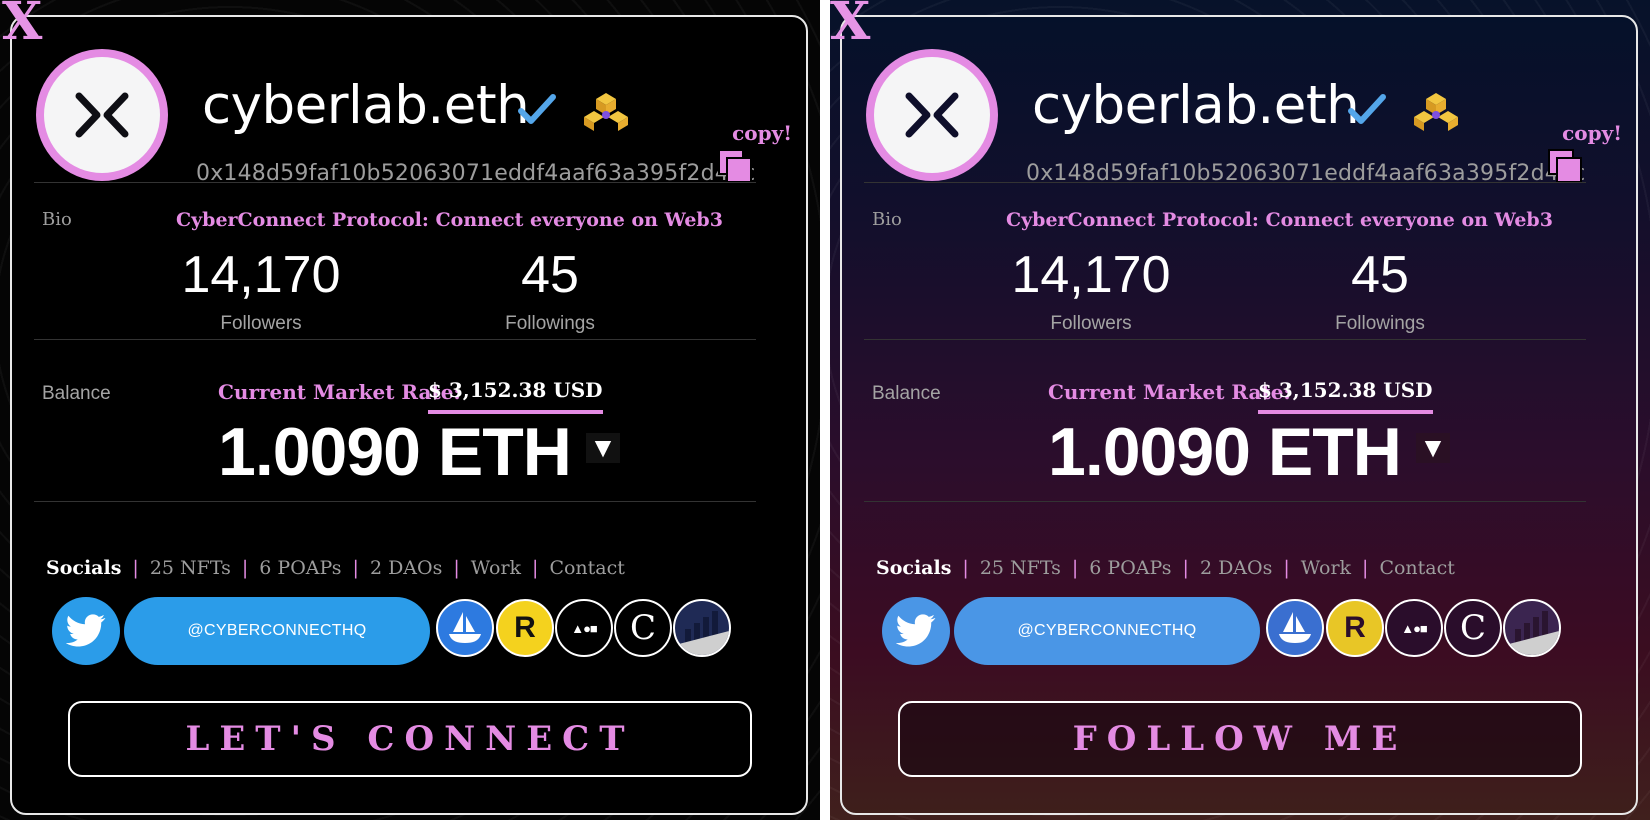 The width and height of the screenshot is (1650, 820). I want to click on lets-connect-button: LET'S CONNECT, so click(410, 739).